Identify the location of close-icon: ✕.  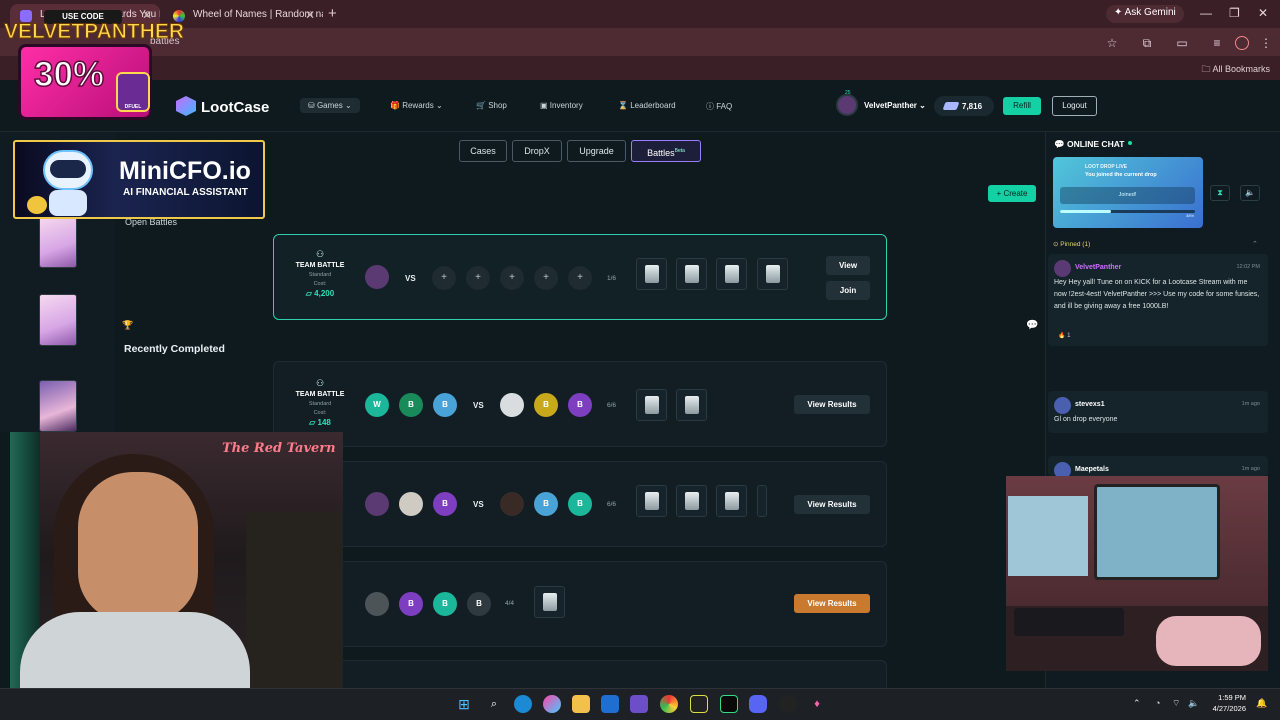
(310, 15).